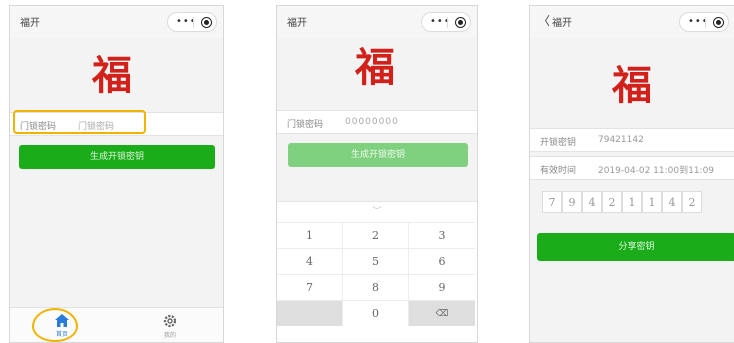 The height and width of the screenshot is (343, 734). I want to click on lock-password-label: 门锁密码, so click(305, 125).